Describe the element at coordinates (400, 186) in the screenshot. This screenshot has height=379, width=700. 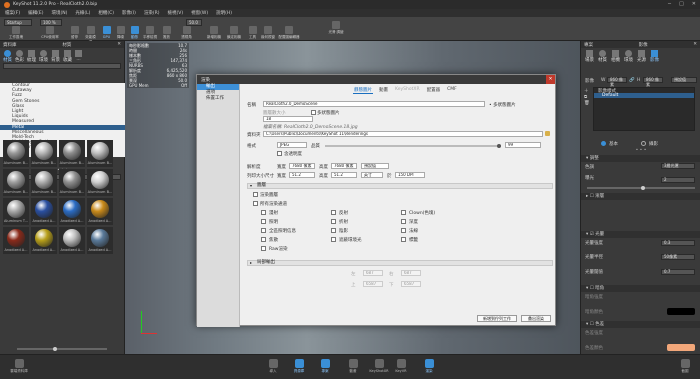
I see `section-layers: ▾ 圖層` at that location.